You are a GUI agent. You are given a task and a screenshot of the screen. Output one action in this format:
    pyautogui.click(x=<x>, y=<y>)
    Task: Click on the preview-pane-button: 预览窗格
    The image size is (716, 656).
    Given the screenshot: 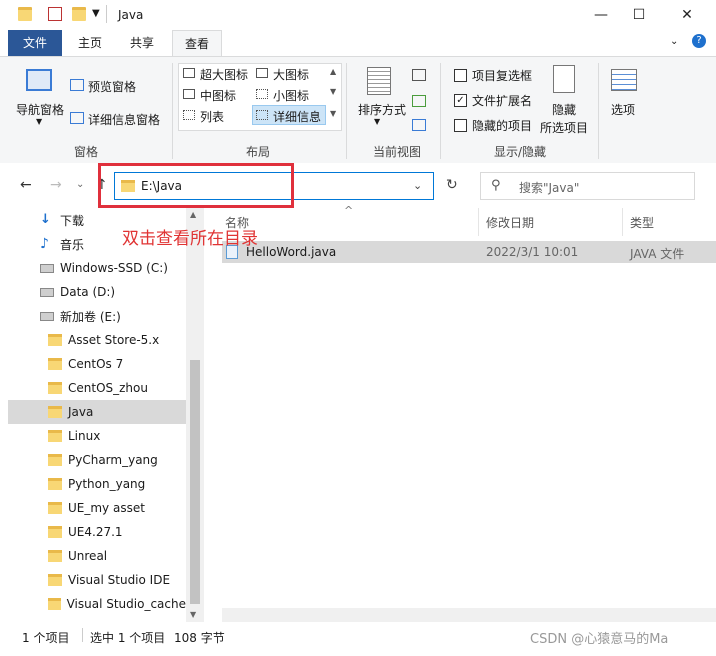 What is the action you would take?
    pyautogui.click(x=112, y=86)
    